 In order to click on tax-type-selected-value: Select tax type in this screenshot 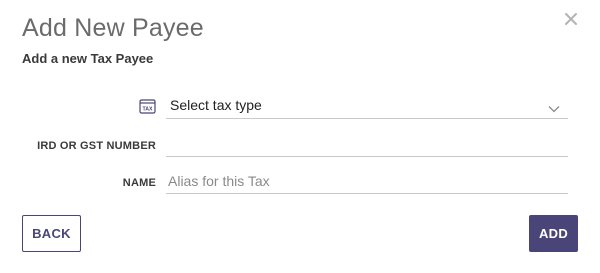, I will do `click(216, 105)`.